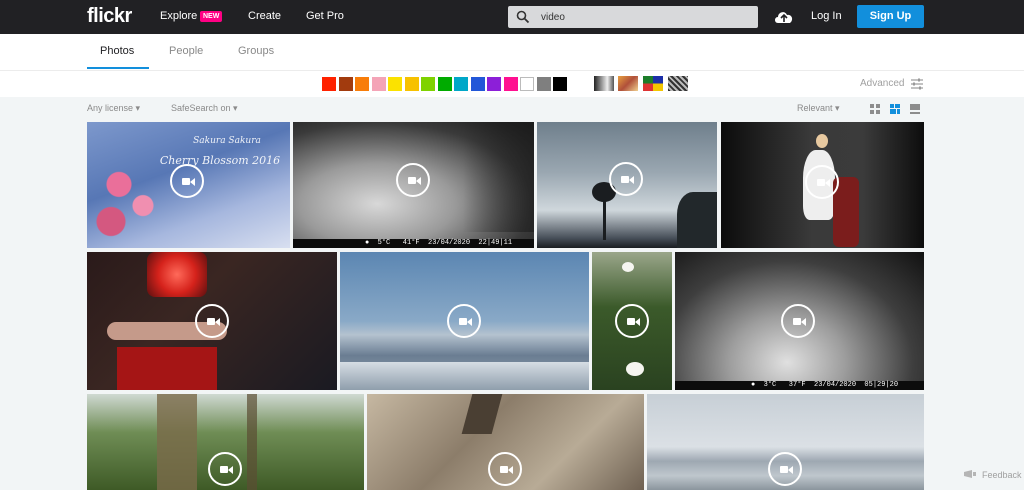 This screenshot has height=490, width=1024. I want to click on photo-night-trailcam-1: ● 5°C 41°F 23/04/2020 22|49|11, so click(413, 185).